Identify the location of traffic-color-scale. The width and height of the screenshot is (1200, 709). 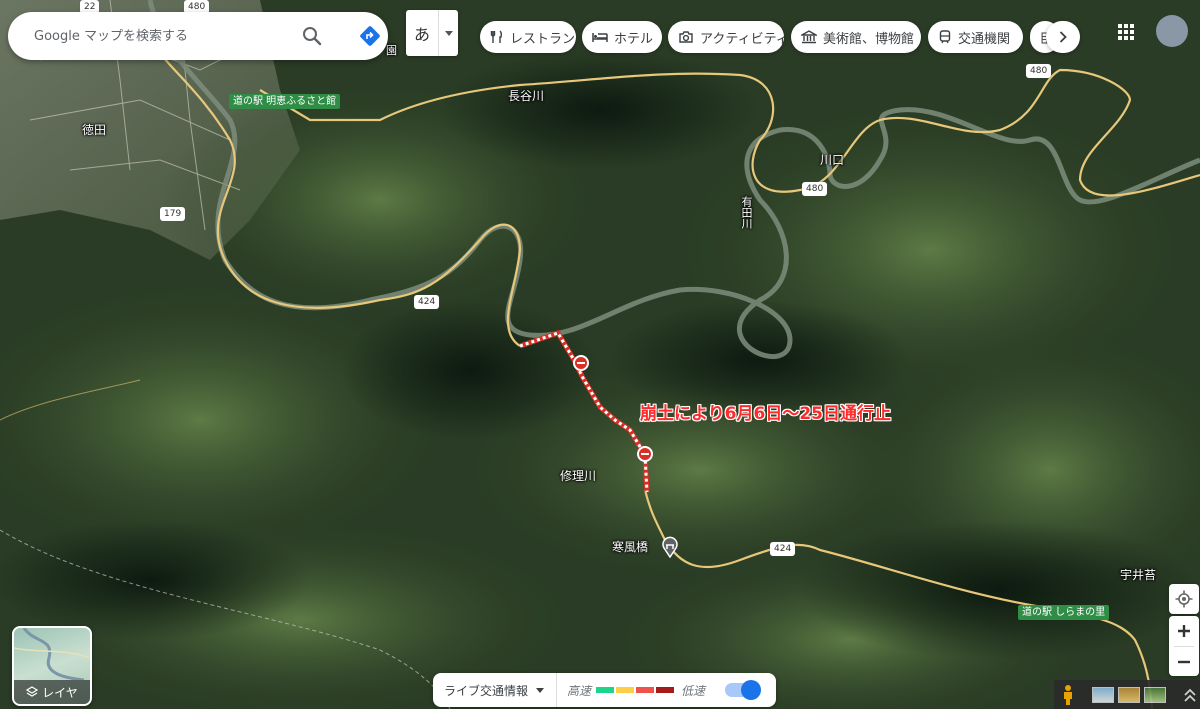
(636, 690).